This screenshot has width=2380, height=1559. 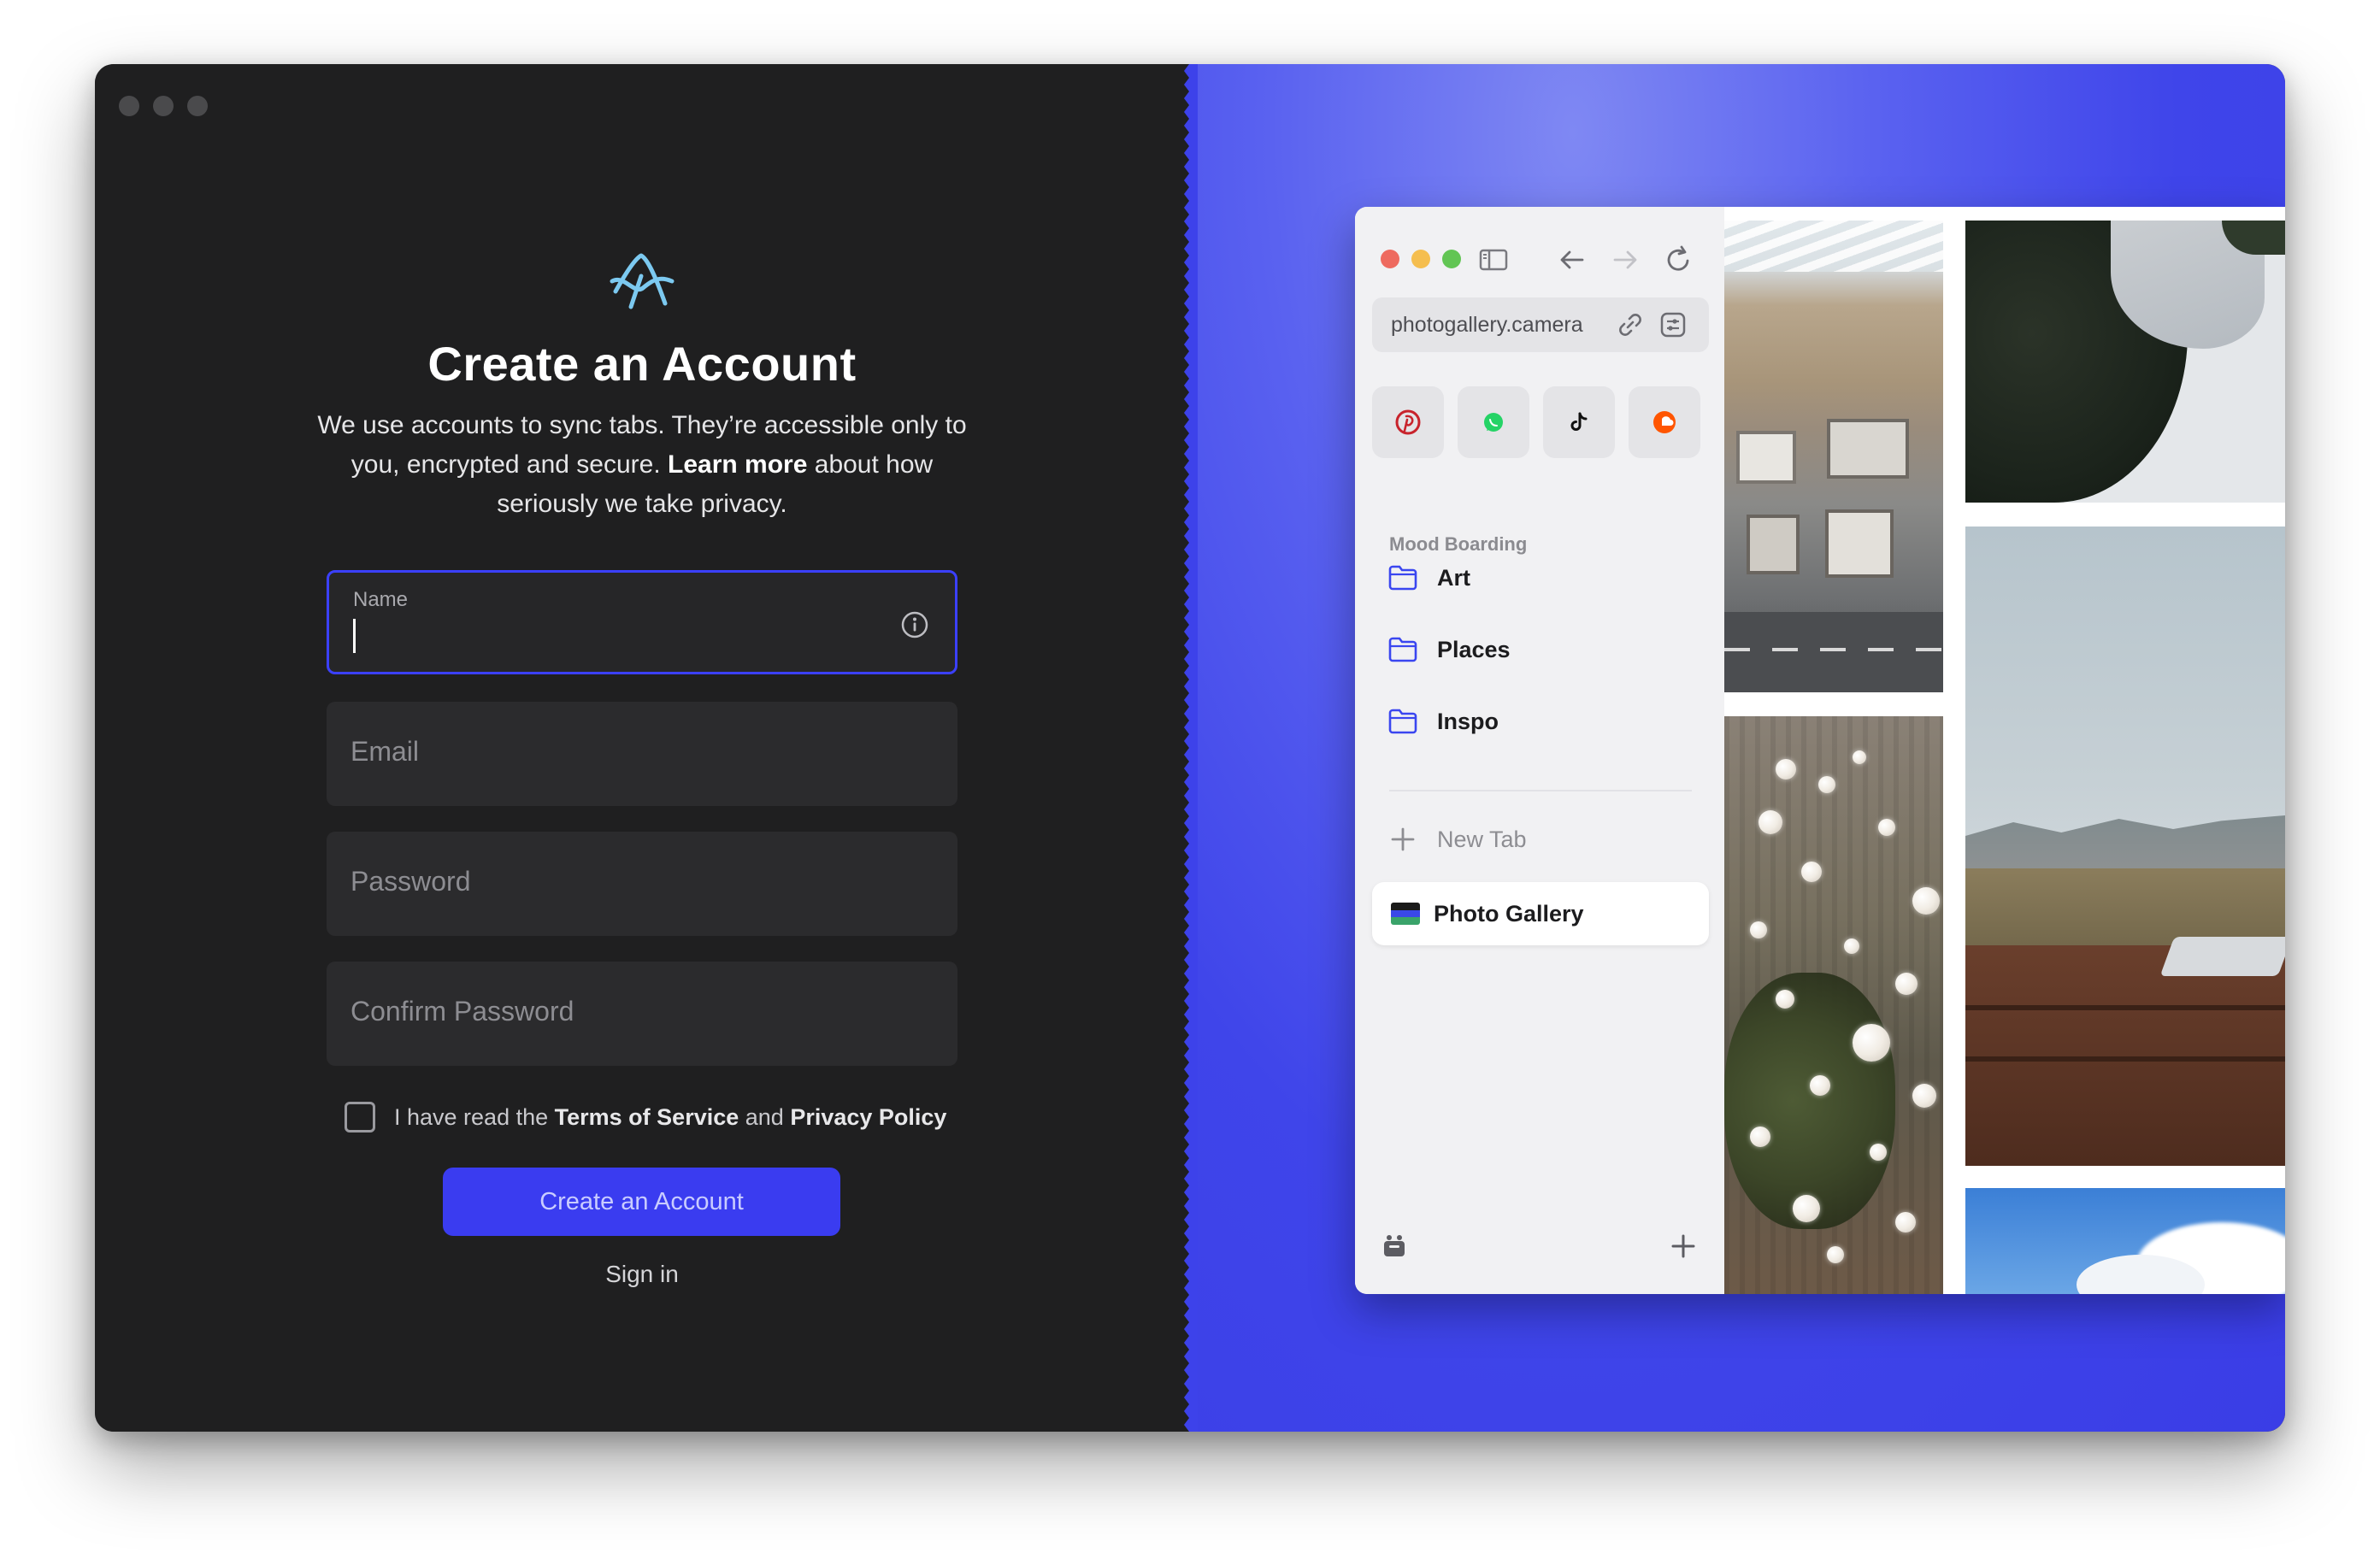 What do you see at coordinates (1684, 1246) in the screenshot?
I see `add-icon` at bounding box center [1684, 1246].